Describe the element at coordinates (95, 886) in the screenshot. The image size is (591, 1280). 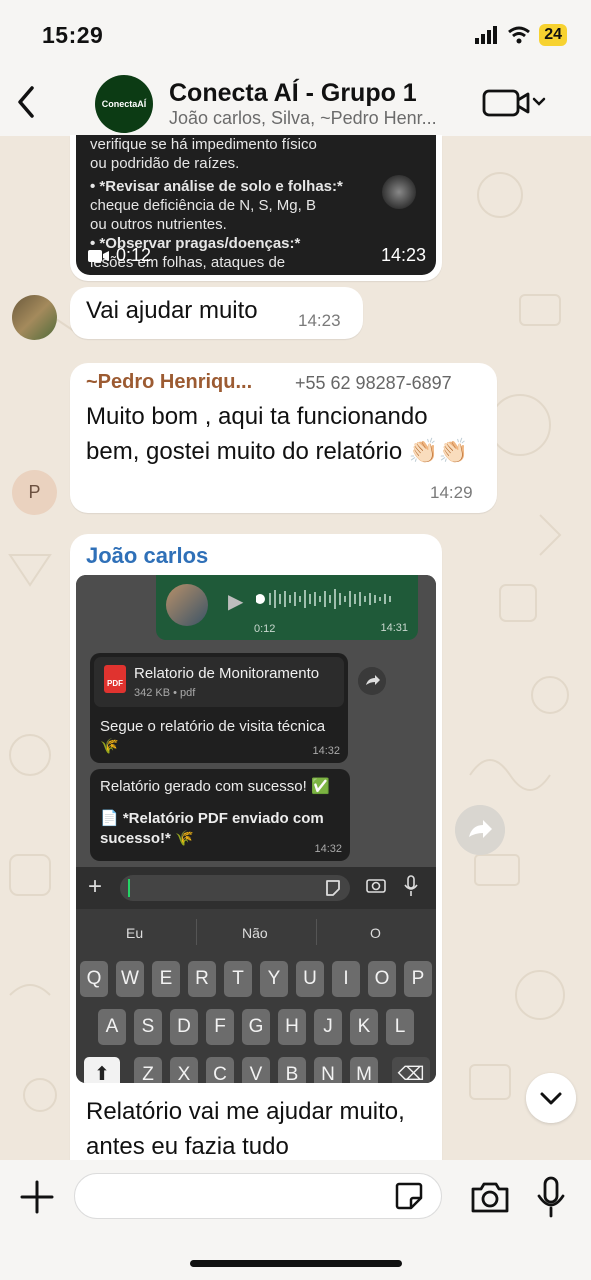
I see `plus-icon: +` at that location.